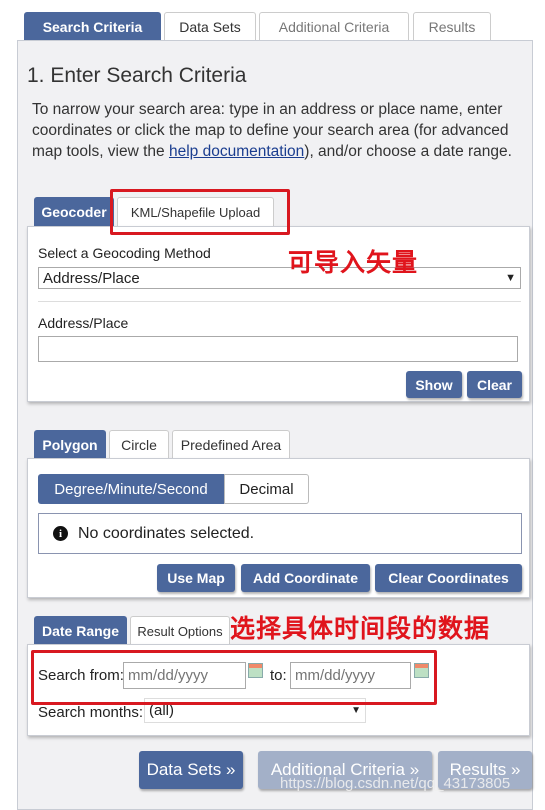 Image resolution: width=545 pixels, height=810 pixels. I want to click on clear-coordinates-button: Clear Coordinates, so click(448, 578).